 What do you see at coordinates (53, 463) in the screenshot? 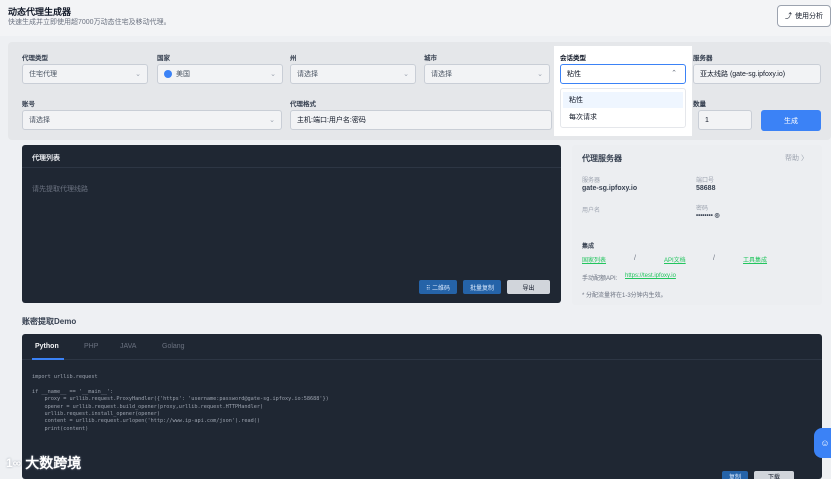
I see `logo-name: 大数跨境` at bounding box center [53, 463].